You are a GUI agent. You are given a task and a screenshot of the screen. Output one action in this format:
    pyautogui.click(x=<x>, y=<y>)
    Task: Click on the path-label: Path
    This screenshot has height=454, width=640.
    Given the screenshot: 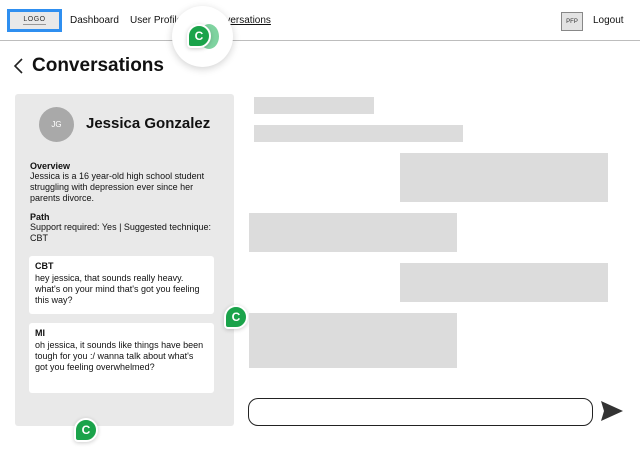 What is the action you would take?
    pyautogui.click(x=40, y=217)
    